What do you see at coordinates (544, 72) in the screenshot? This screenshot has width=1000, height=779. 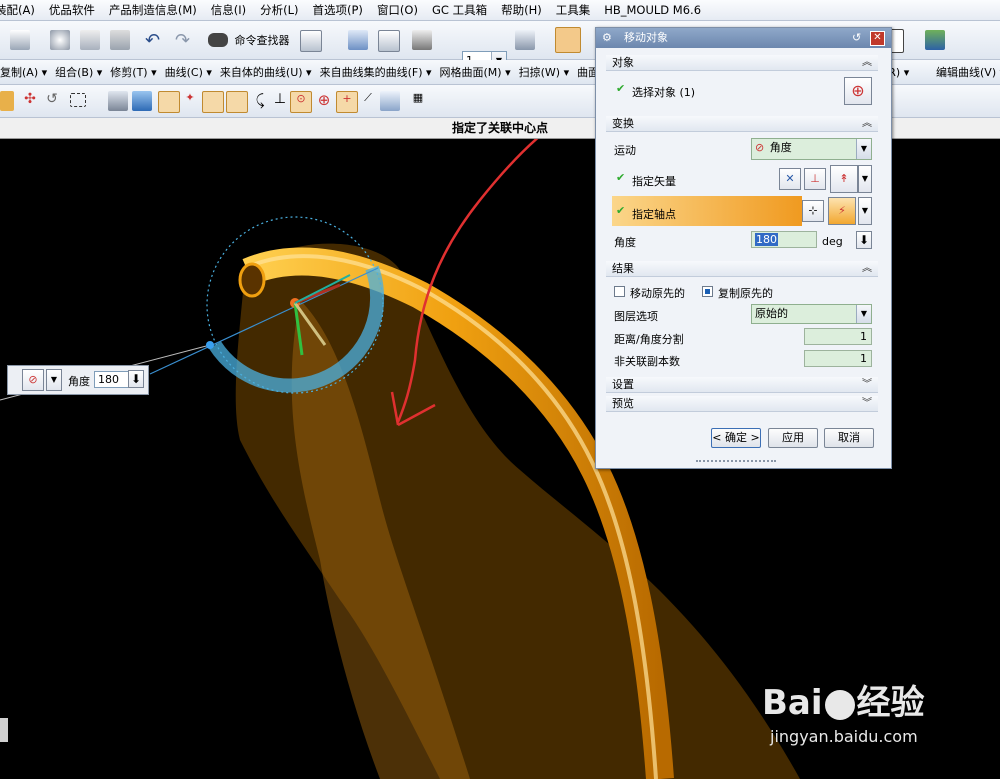 I see `tb-sweep: 扫掠(W) ▾` at bounding box center [544, 72].